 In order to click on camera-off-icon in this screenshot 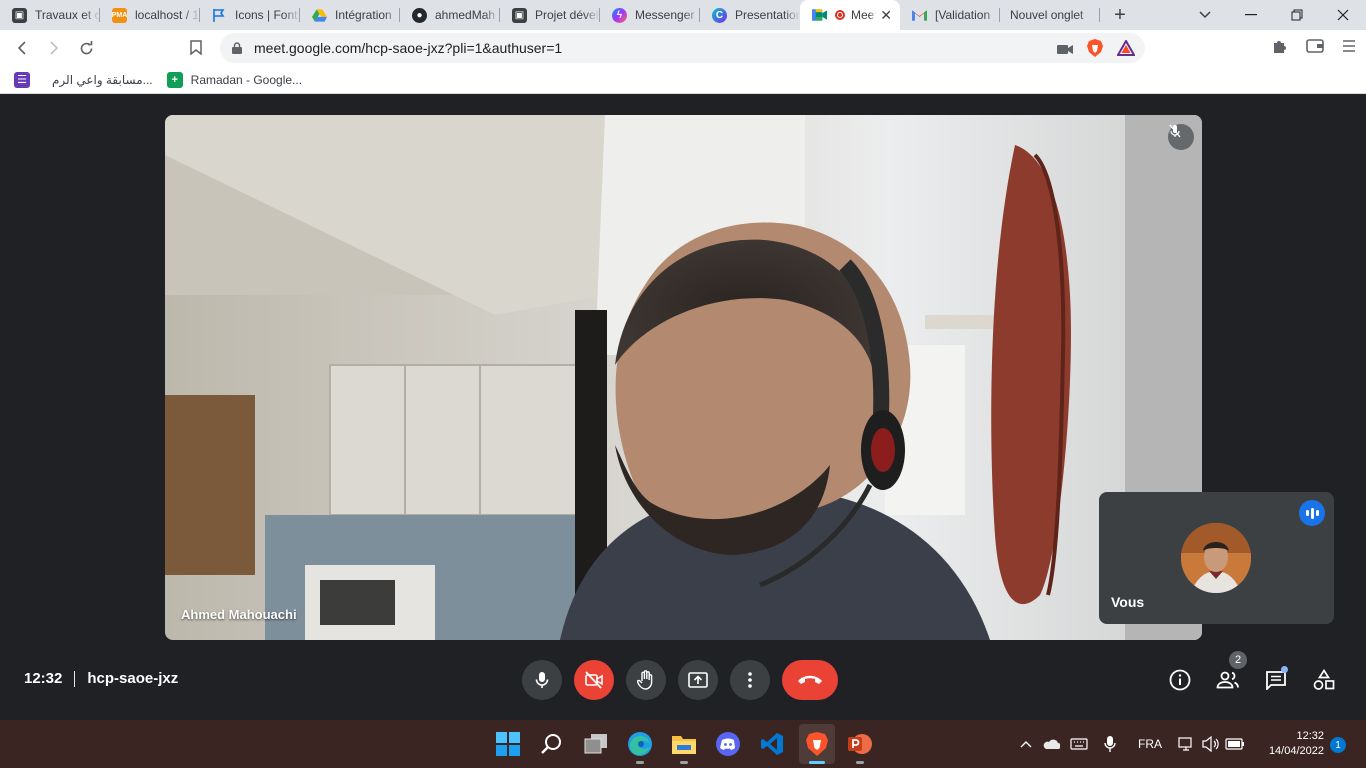, I will do `click(594, 680)`.